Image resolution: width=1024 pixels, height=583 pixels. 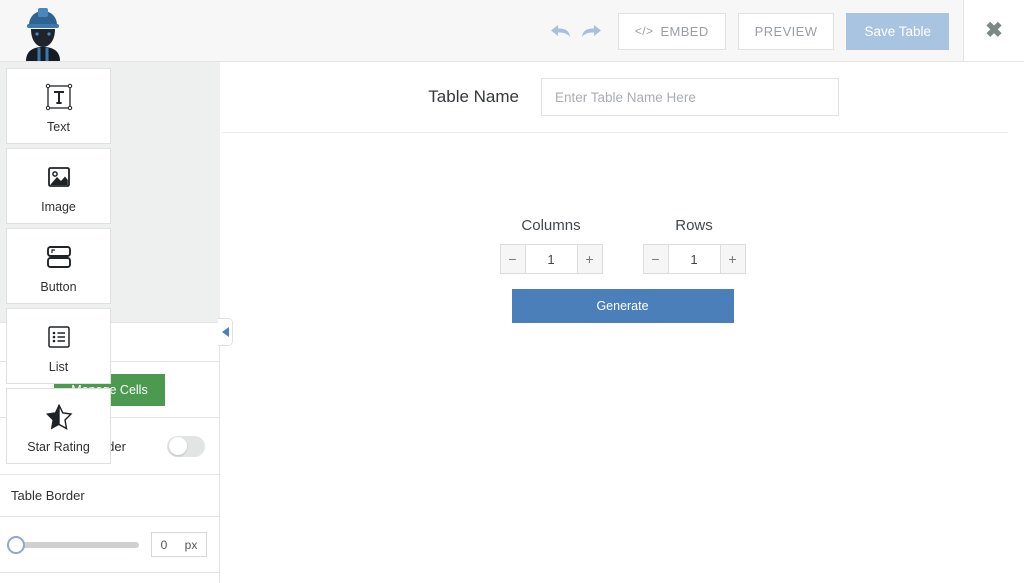 I want to click on close-panel: ✖, so click(x=993, y=31).